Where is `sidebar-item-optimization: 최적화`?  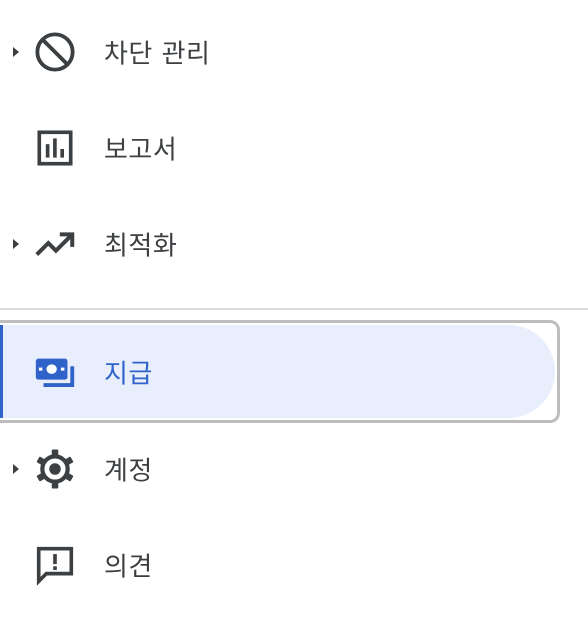 sidebar-item-optimization: 최적화 is located at coordinates (279, 244).